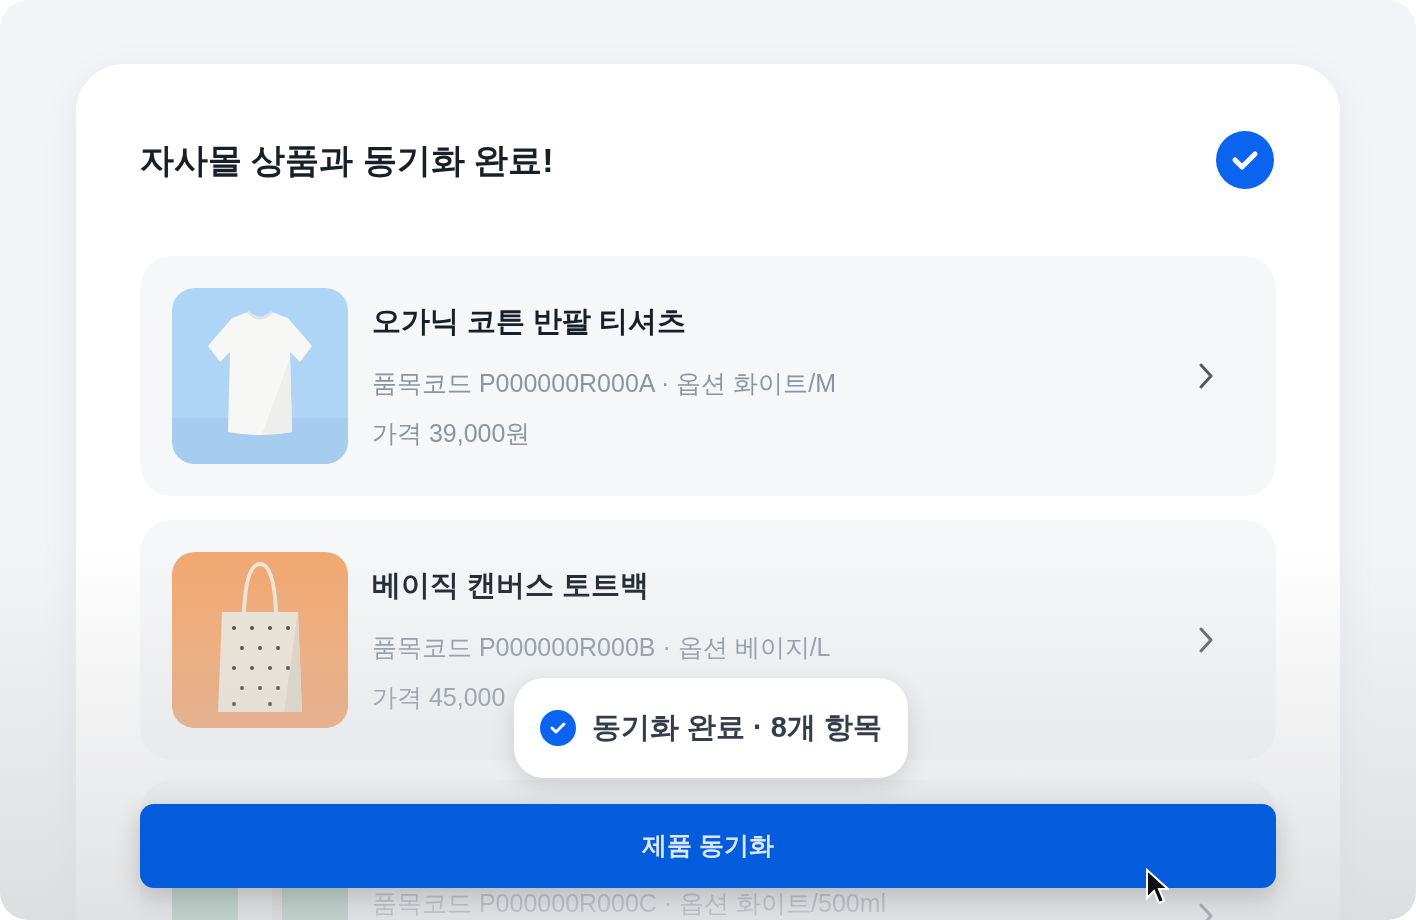  I want to click on product-price: 가격 45,000, so click(439, 697).